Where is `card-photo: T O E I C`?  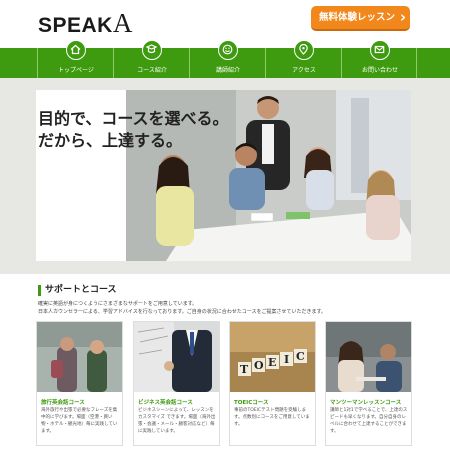
card-photo: T O E I C is located at coordinates (272, 357).